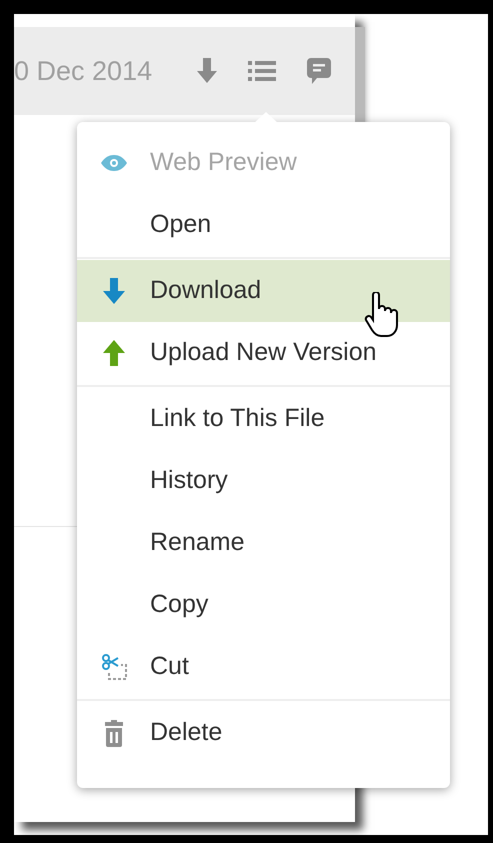 This screenshot has height=843, width=493. Describe the element at coordinates (114, 291) in the screenshot. I see `arrow-down-icon` at that location.